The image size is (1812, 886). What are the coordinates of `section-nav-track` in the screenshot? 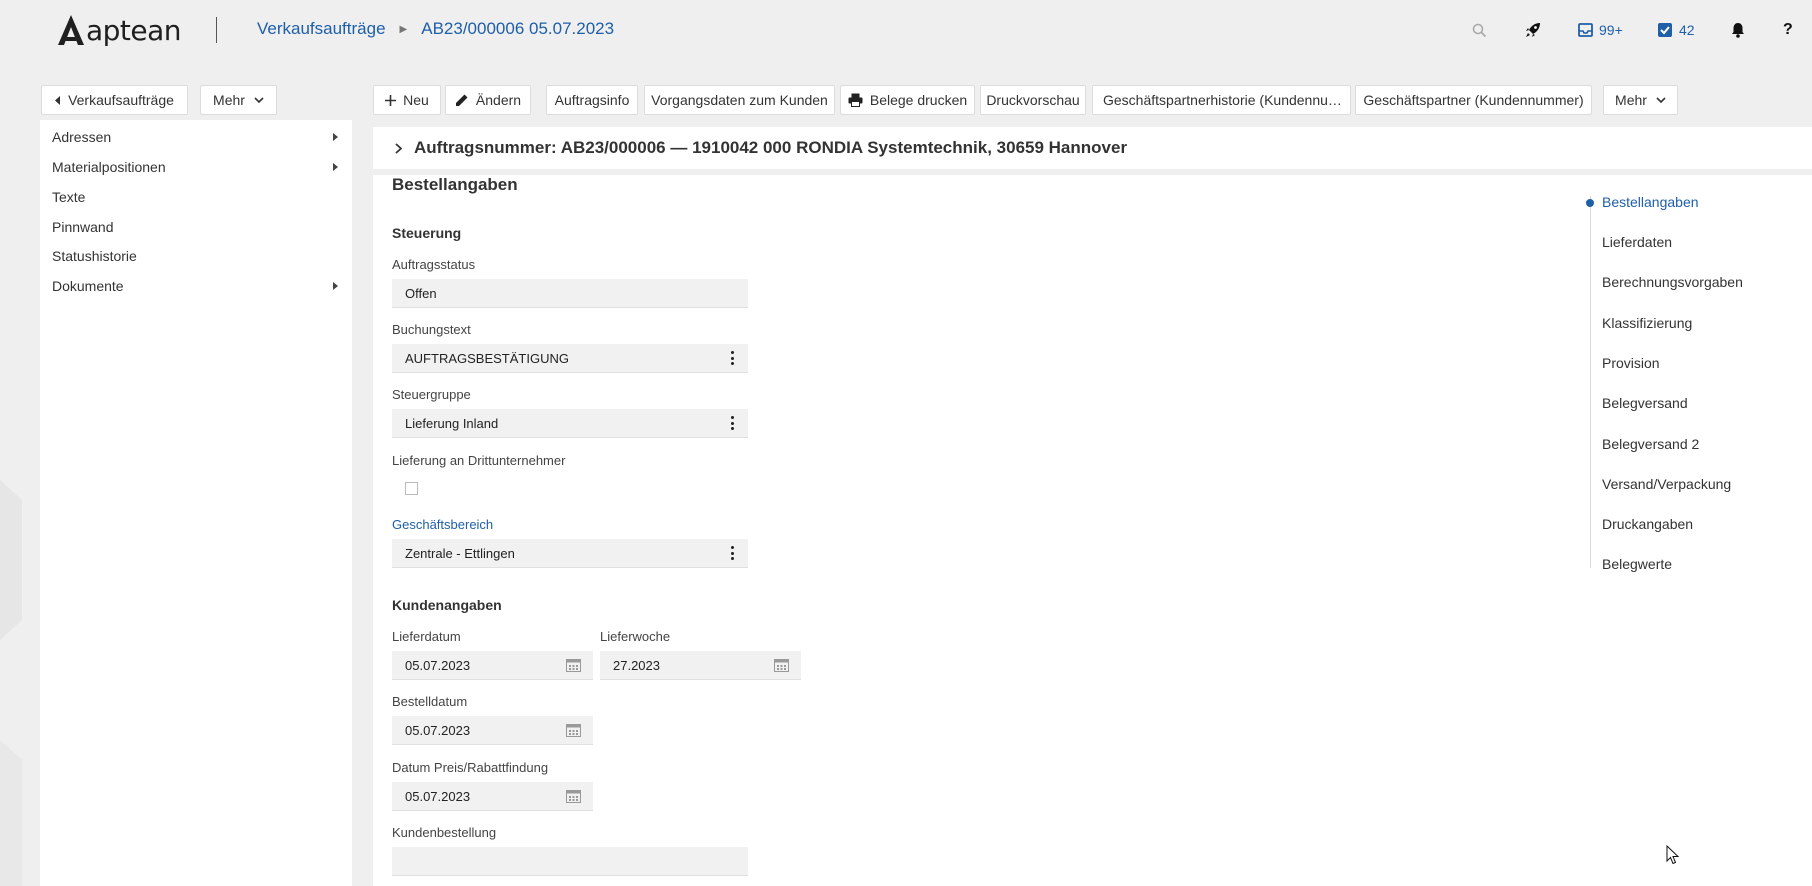 It's located at (1590, 382).